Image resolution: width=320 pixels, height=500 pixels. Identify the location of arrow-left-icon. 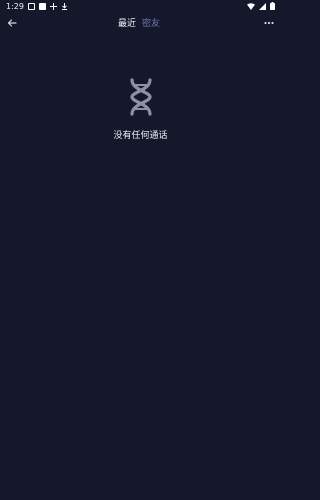
(12, 23).